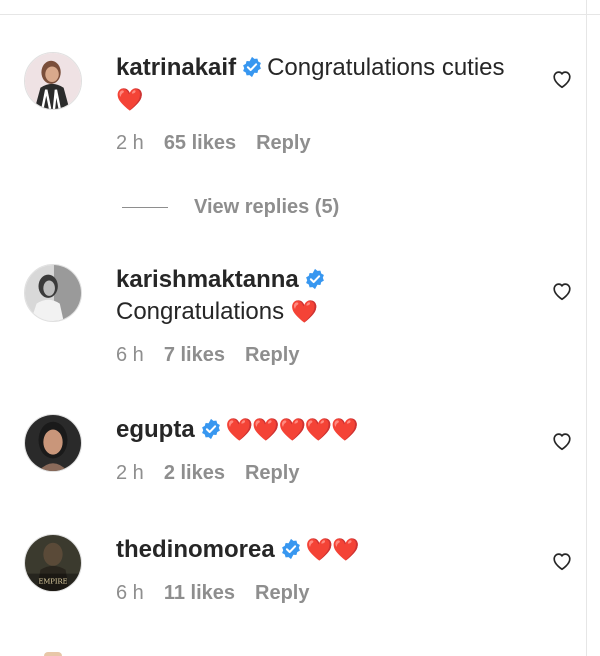  I want to click on scroll-edge-divider, so click(586, 328).